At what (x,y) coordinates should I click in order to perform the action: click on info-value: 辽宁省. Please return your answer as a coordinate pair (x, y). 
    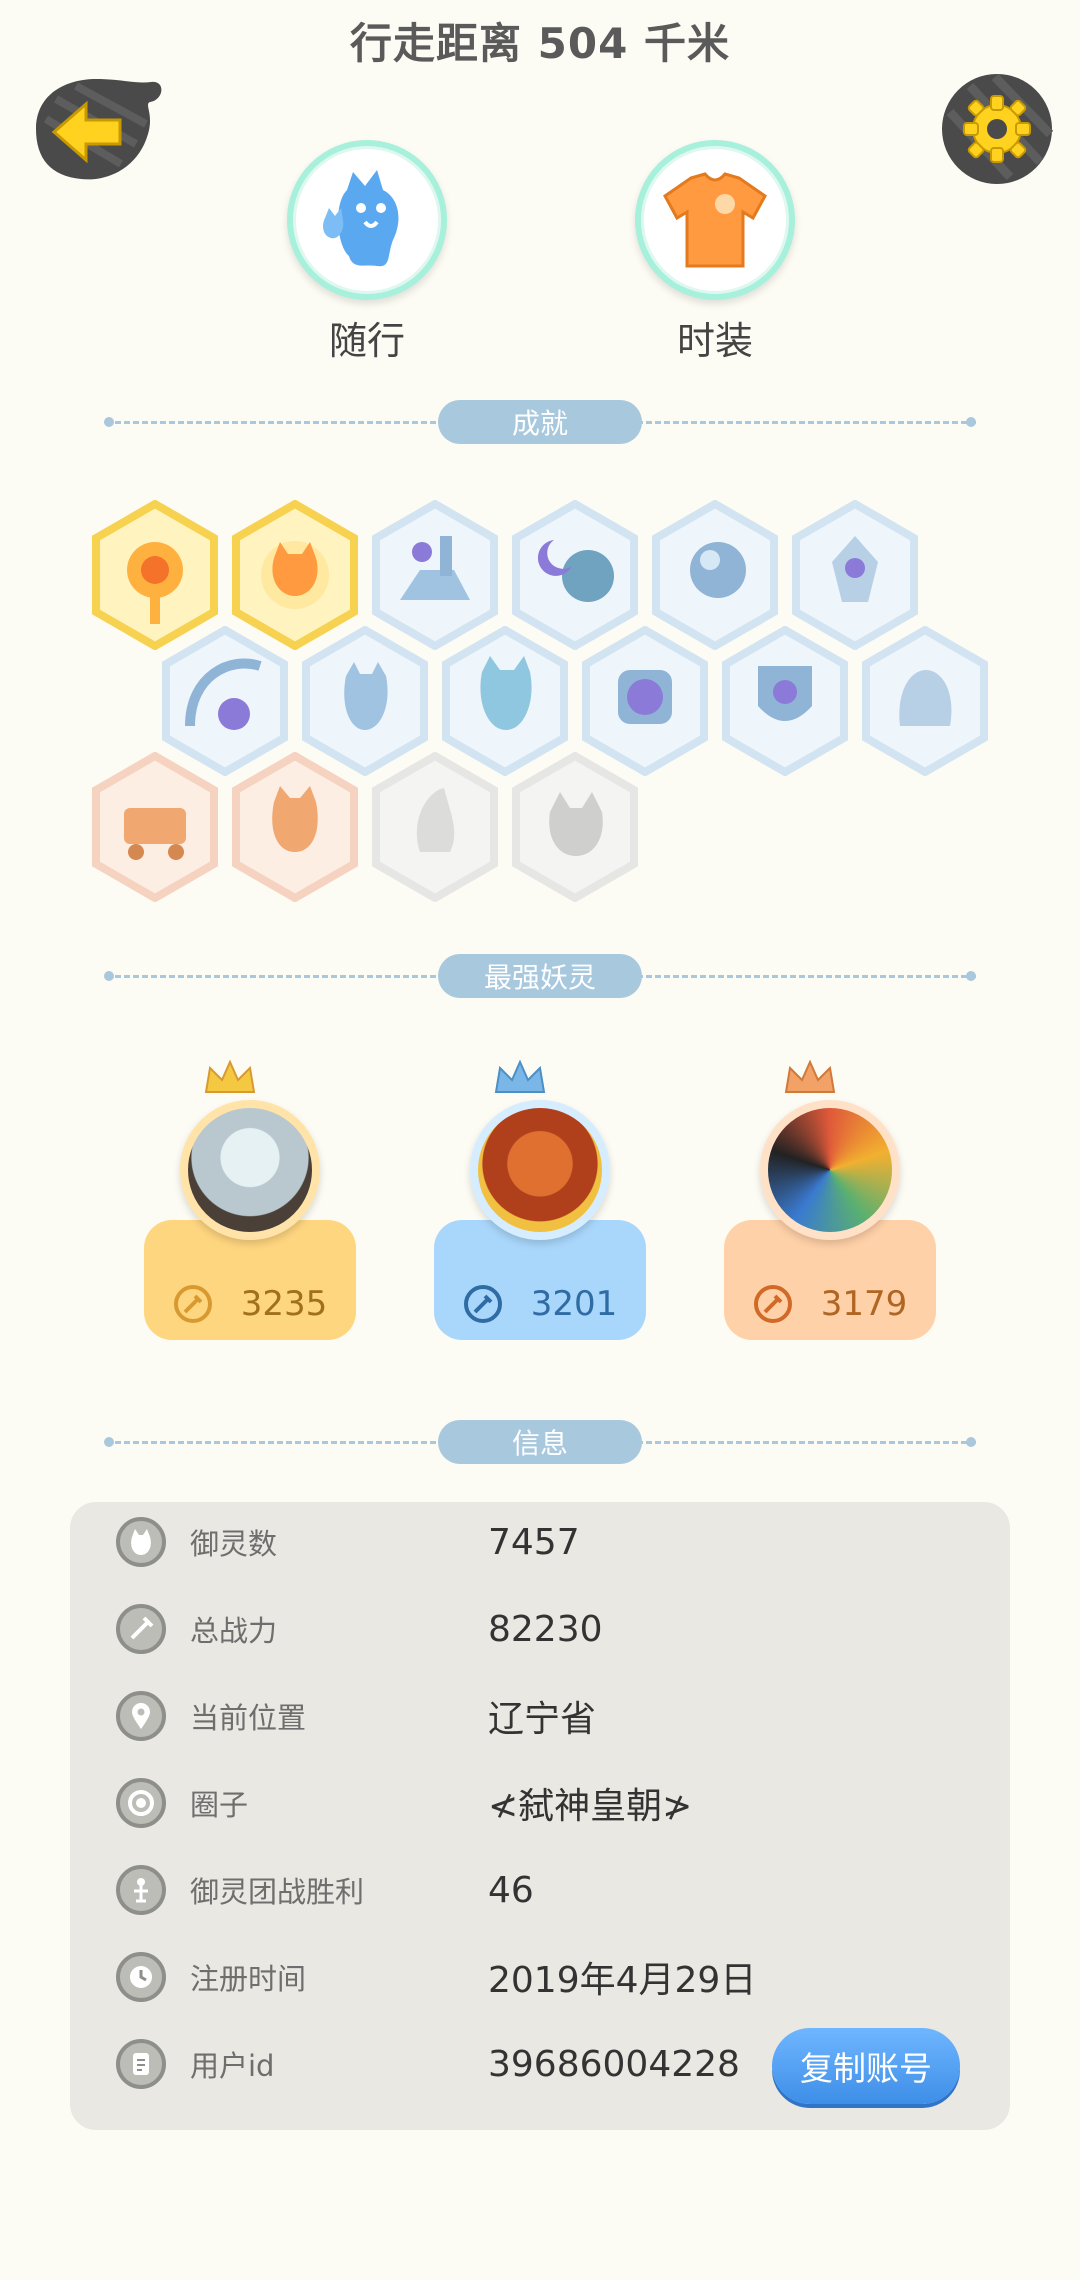
    Looking at the image, I should click on (542, 1719).